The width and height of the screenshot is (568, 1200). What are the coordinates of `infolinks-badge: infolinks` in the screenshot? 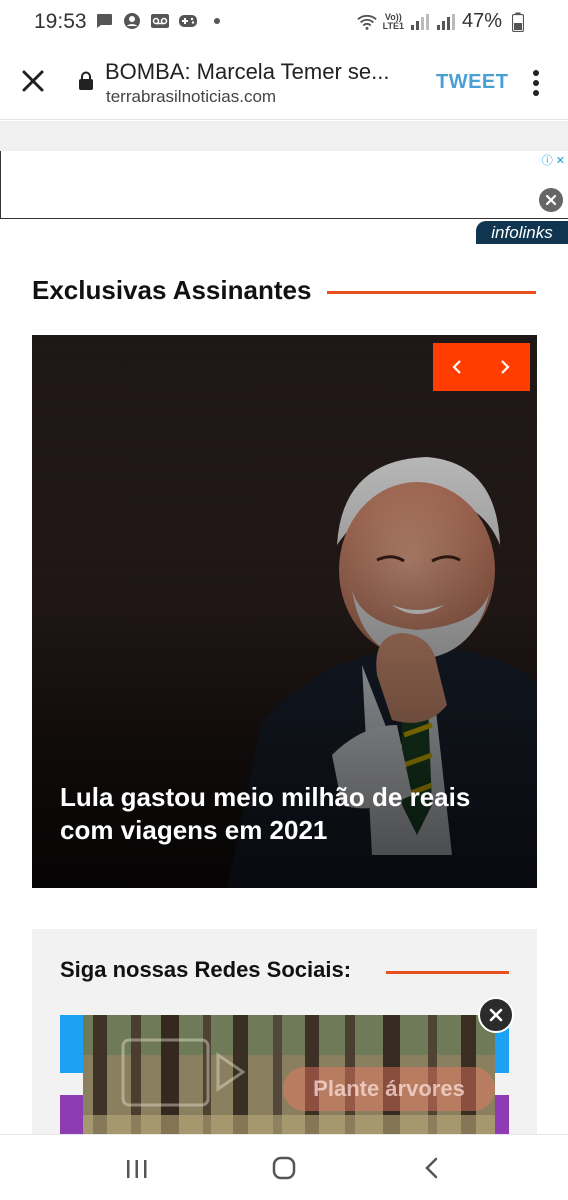 It's located at (522, 232).